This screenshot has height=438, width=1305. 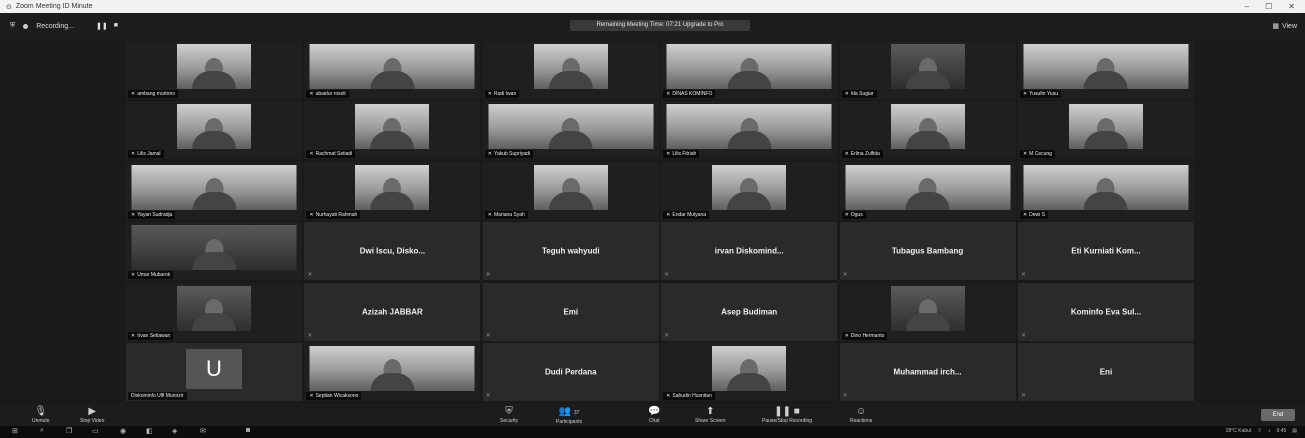 What do you see at coordinates (1239, 431) in the screenshot?
I see `weather-readout: 28°C Kabut` at bounding box center [1239, 431].